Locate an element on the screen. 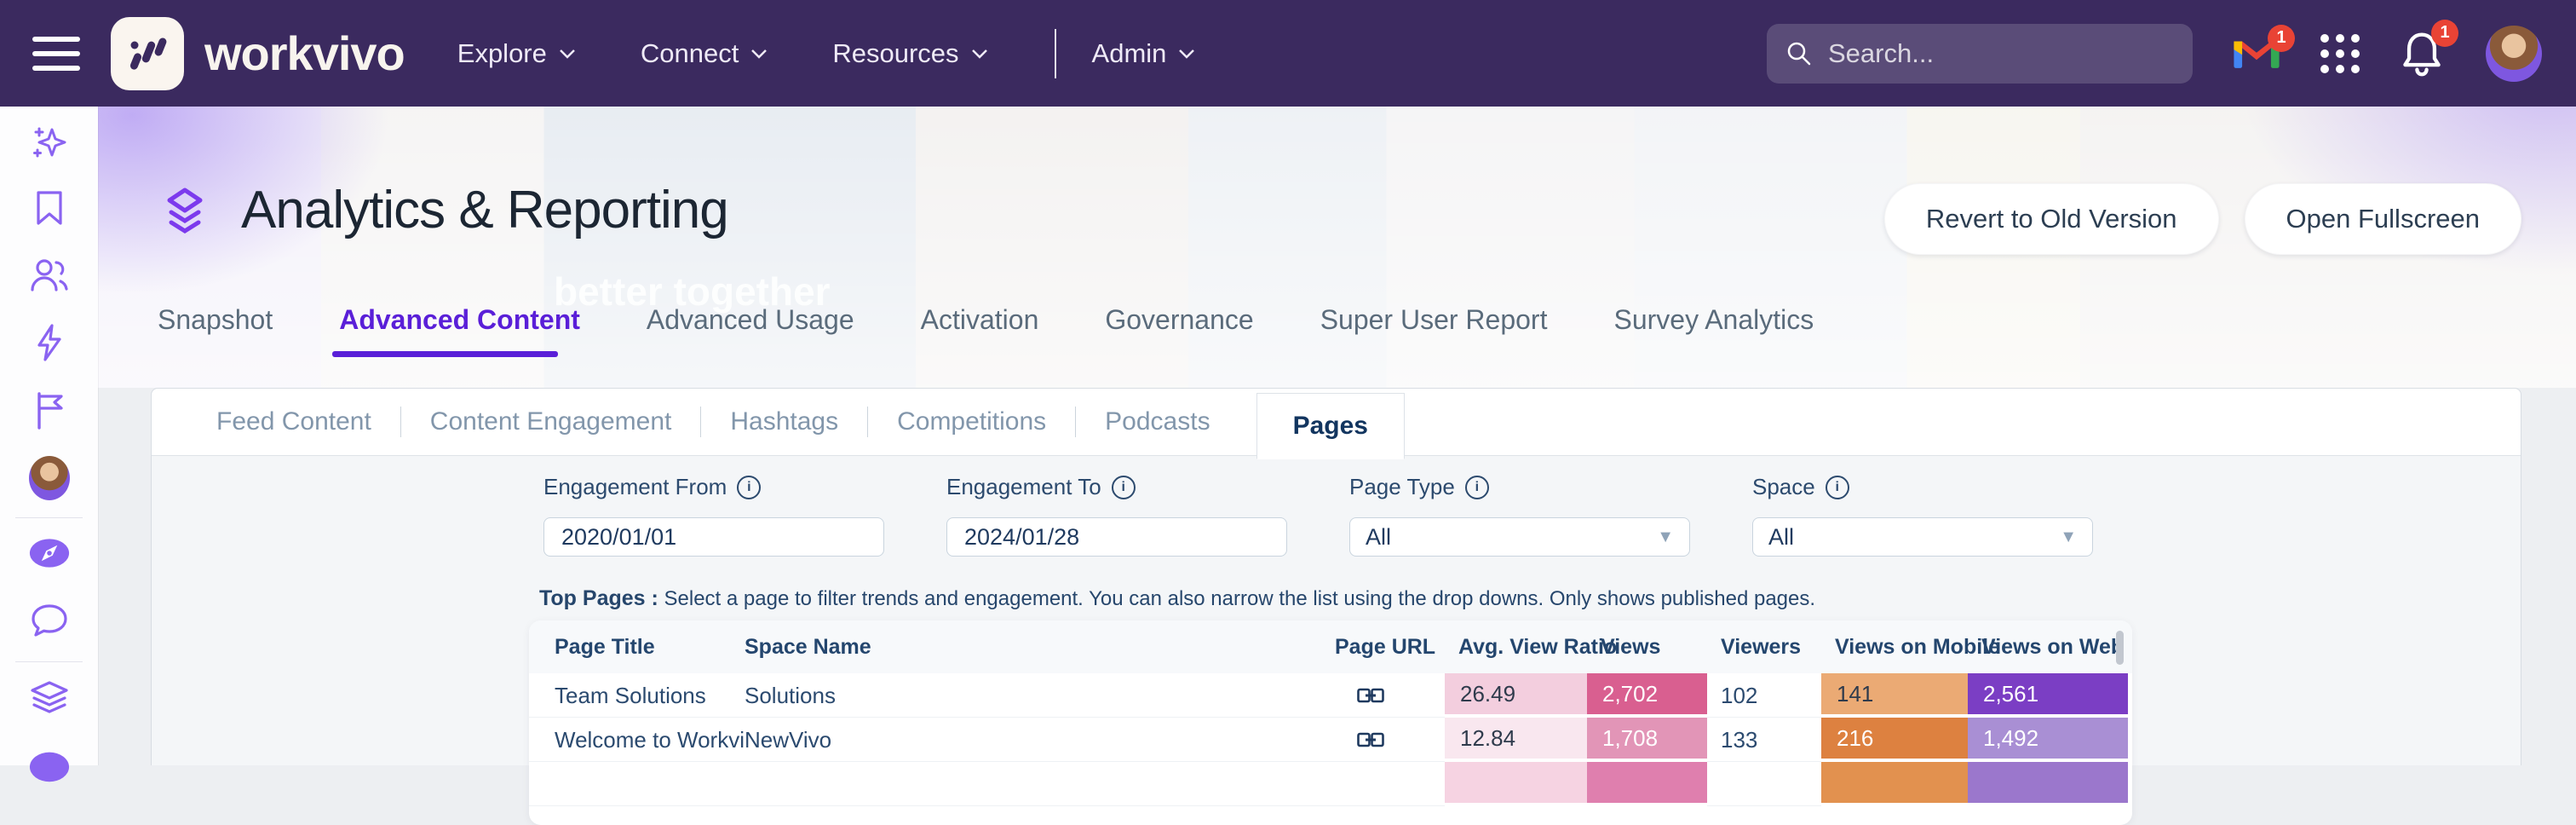 The image size is (2576, 825). workvivo-logo is located at coordinates (148, 53).